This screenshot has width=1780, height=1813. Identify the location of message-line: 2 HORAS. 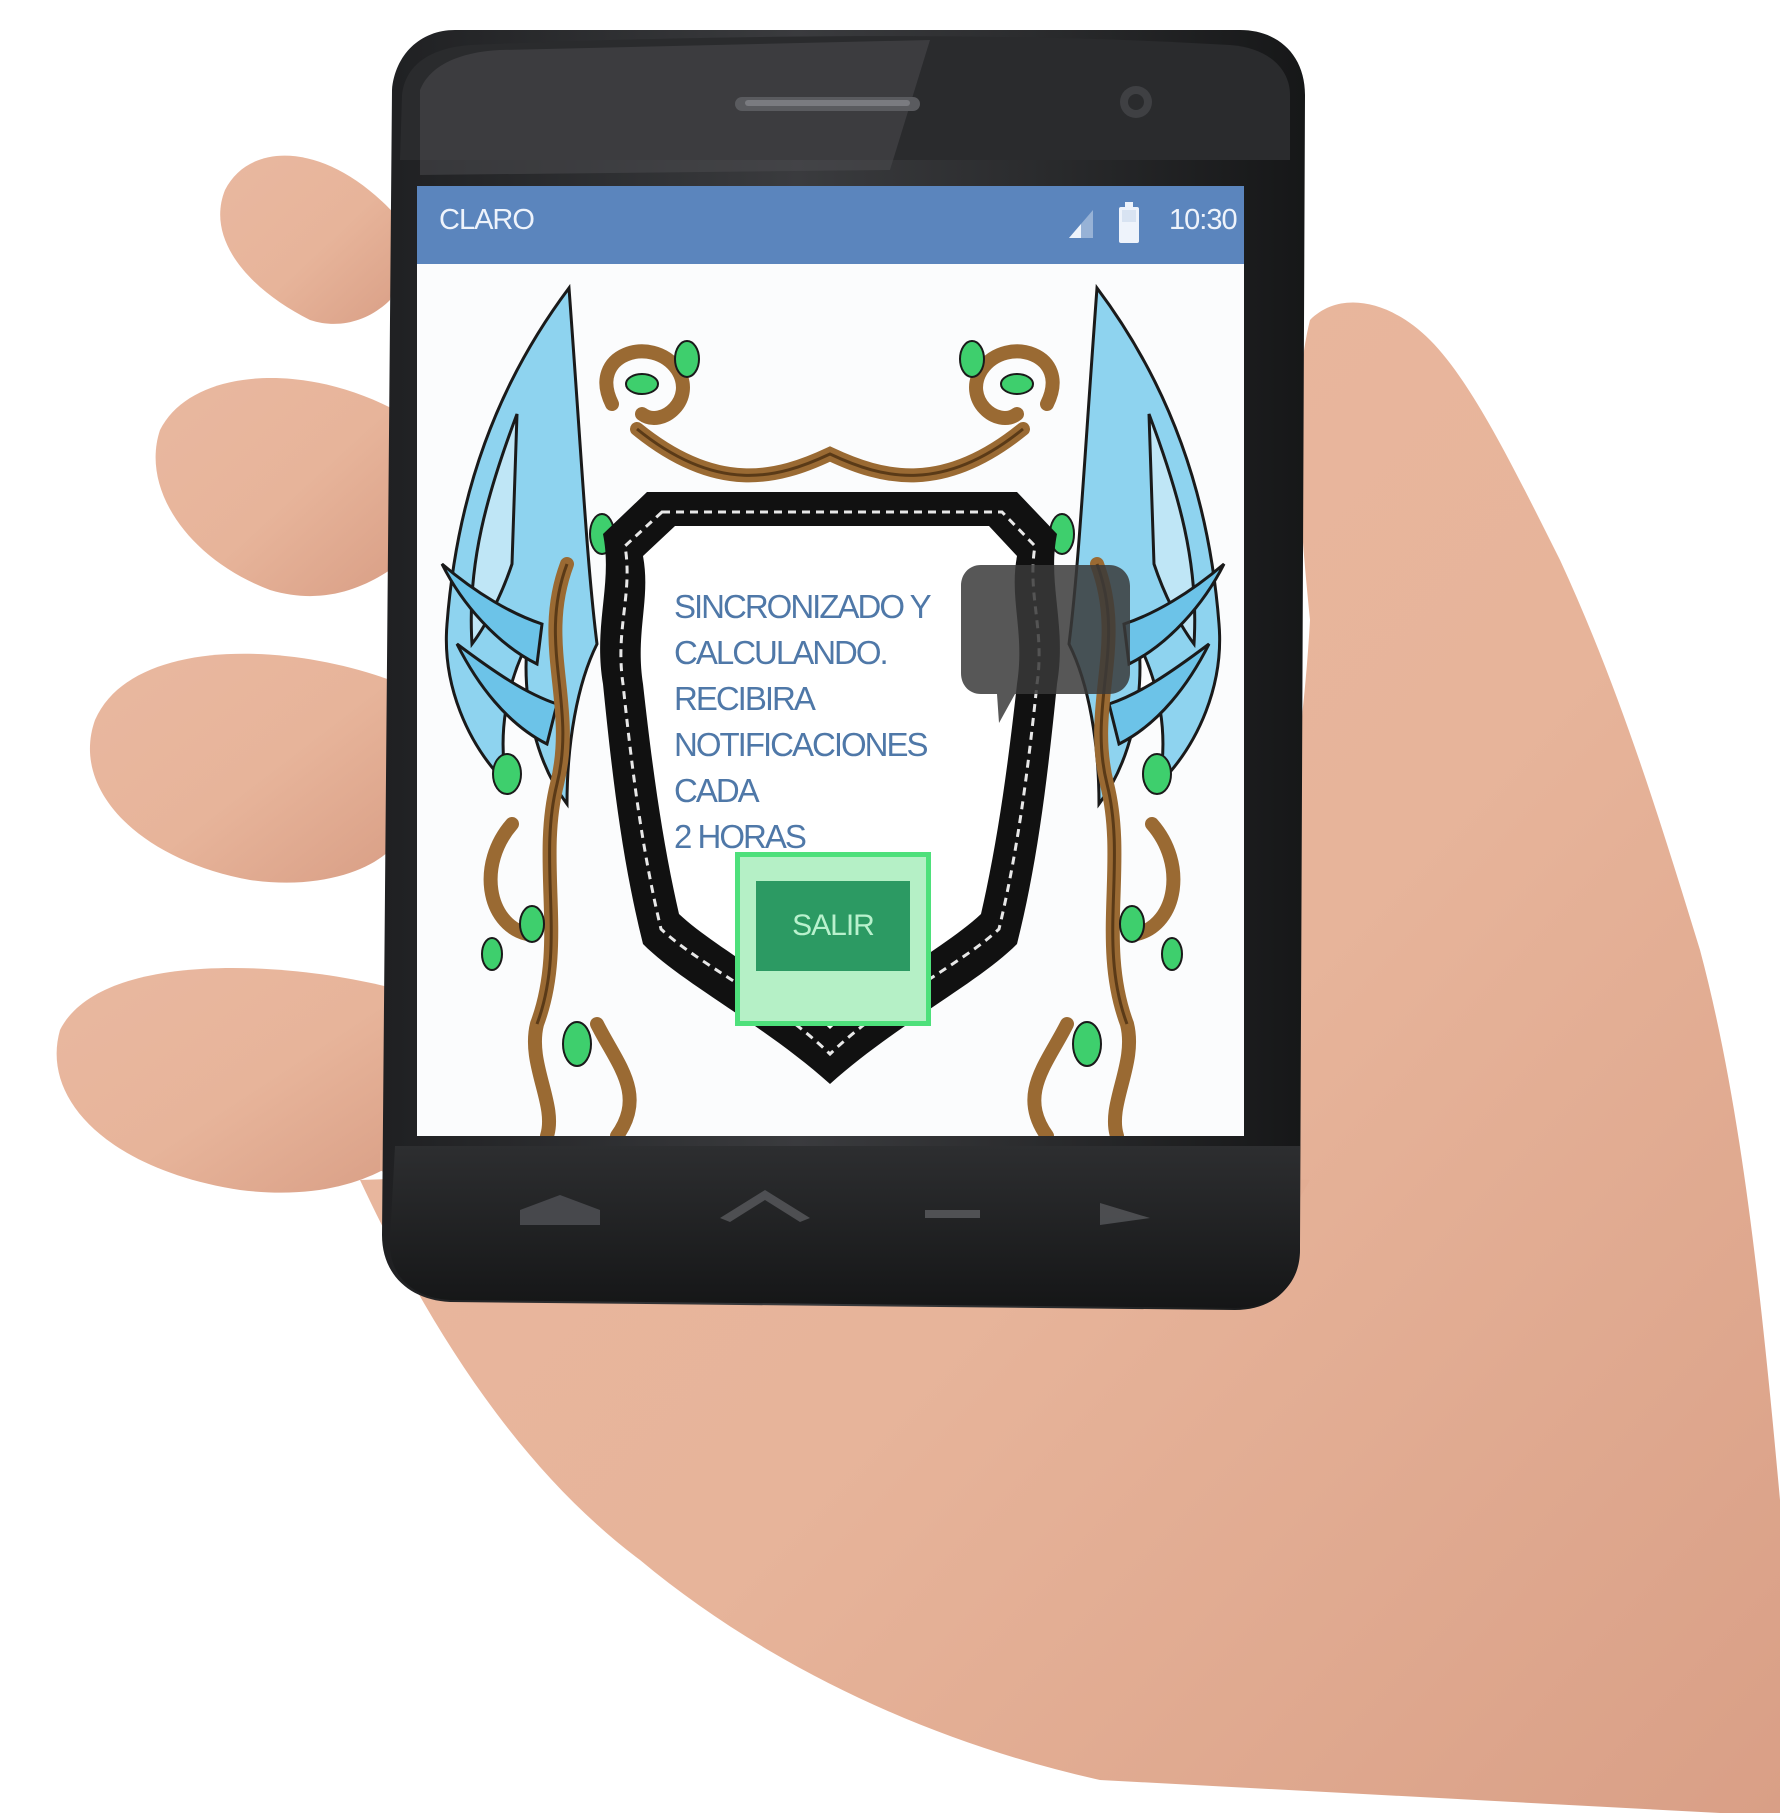
(740, 836).